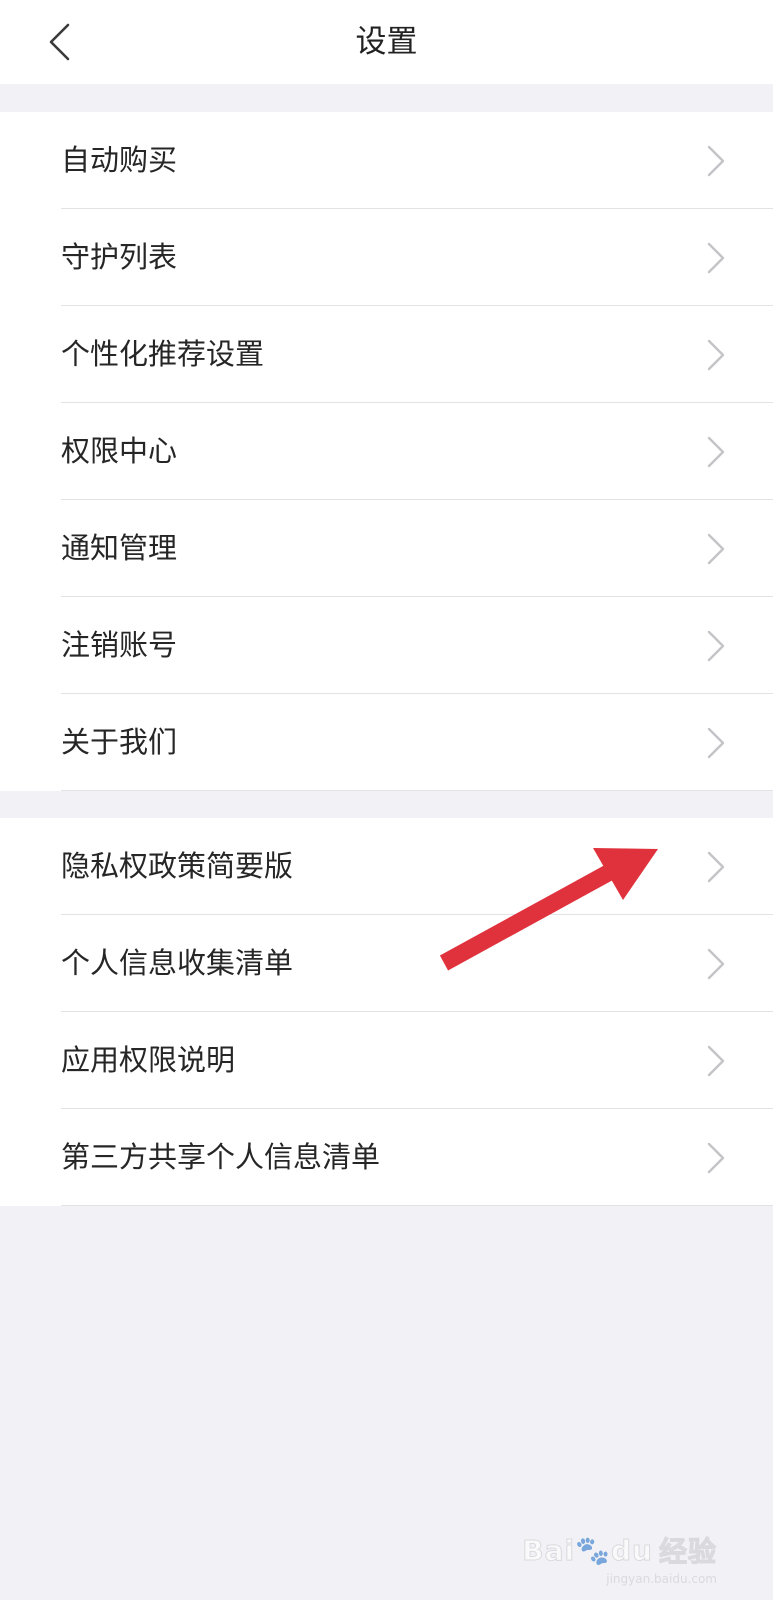 Image resolution: width=773 pixels, height=1600 pixels. What do you see at coordinates (148, 1060) in the screenshot?
I see `row-label: 应用权限说明` at bounding box center [148, 1060].